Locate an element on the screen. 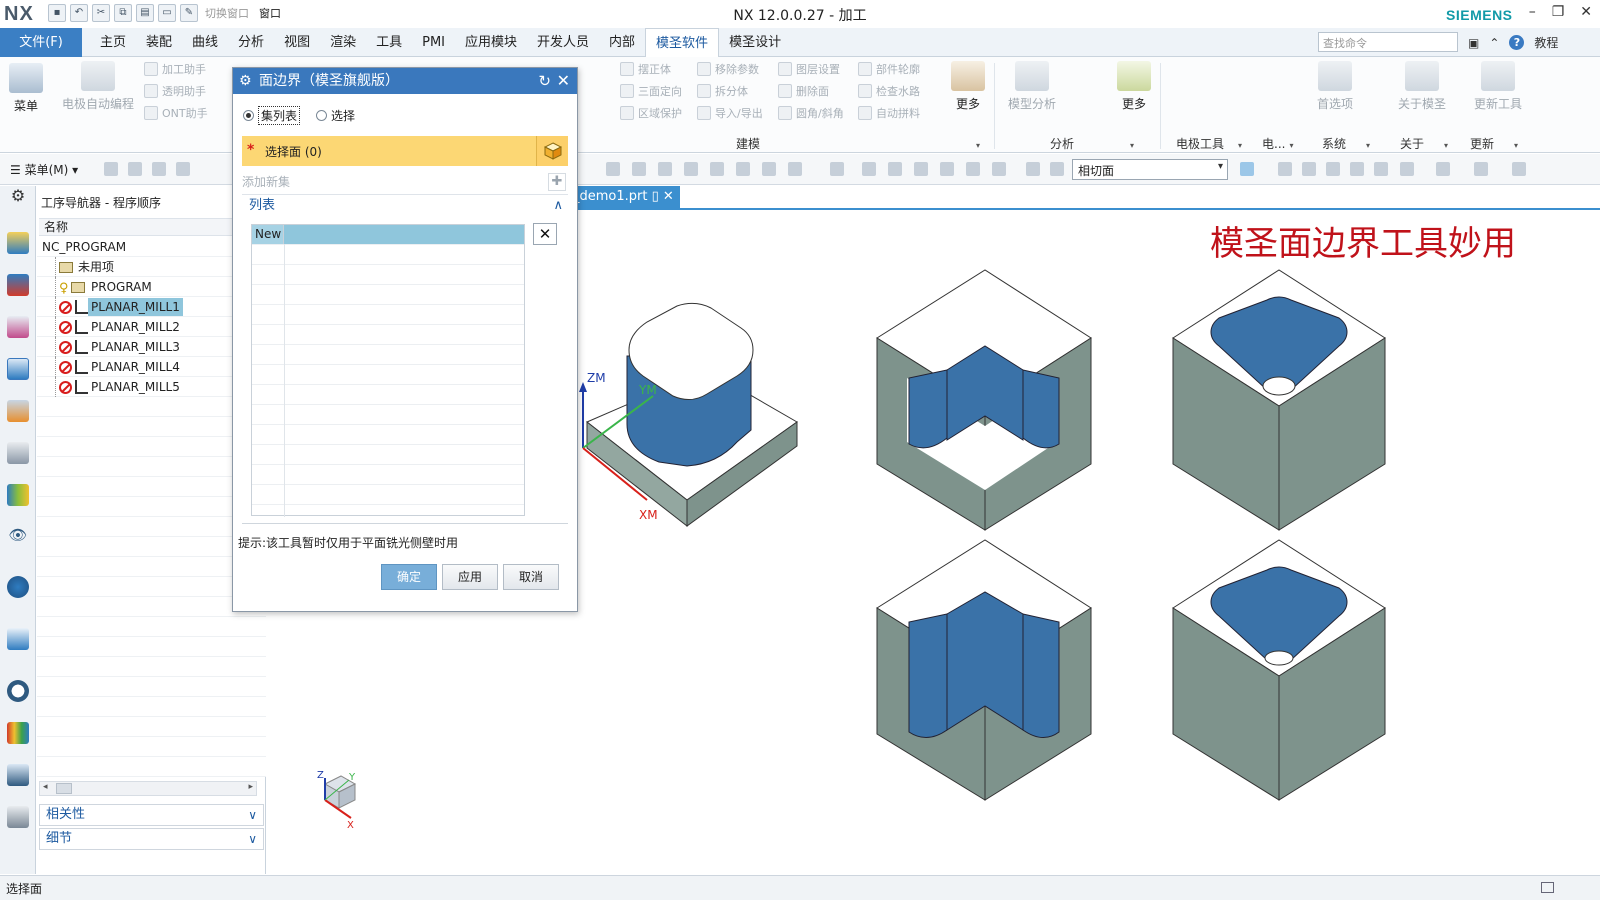 The image size is (1600, 900). fit-view-icon is located at coordinates (1285, 169).